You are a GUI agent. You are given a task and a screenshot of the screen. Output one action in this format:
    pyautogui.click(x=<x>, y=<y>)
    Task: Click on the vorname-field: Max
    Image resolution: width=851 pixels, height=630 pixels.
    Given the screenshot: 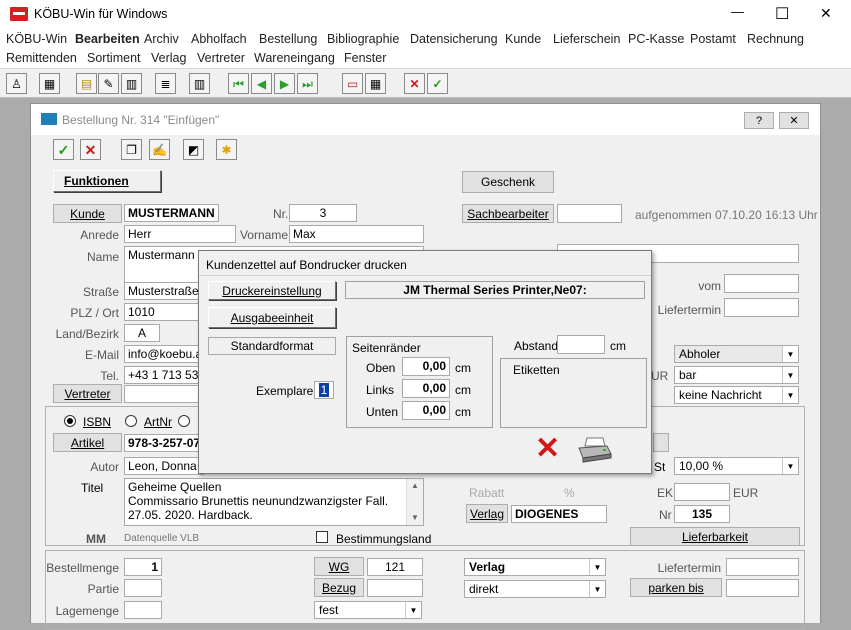 What is the action you would take?
    pyautogui.click(x=356, y=234)
    